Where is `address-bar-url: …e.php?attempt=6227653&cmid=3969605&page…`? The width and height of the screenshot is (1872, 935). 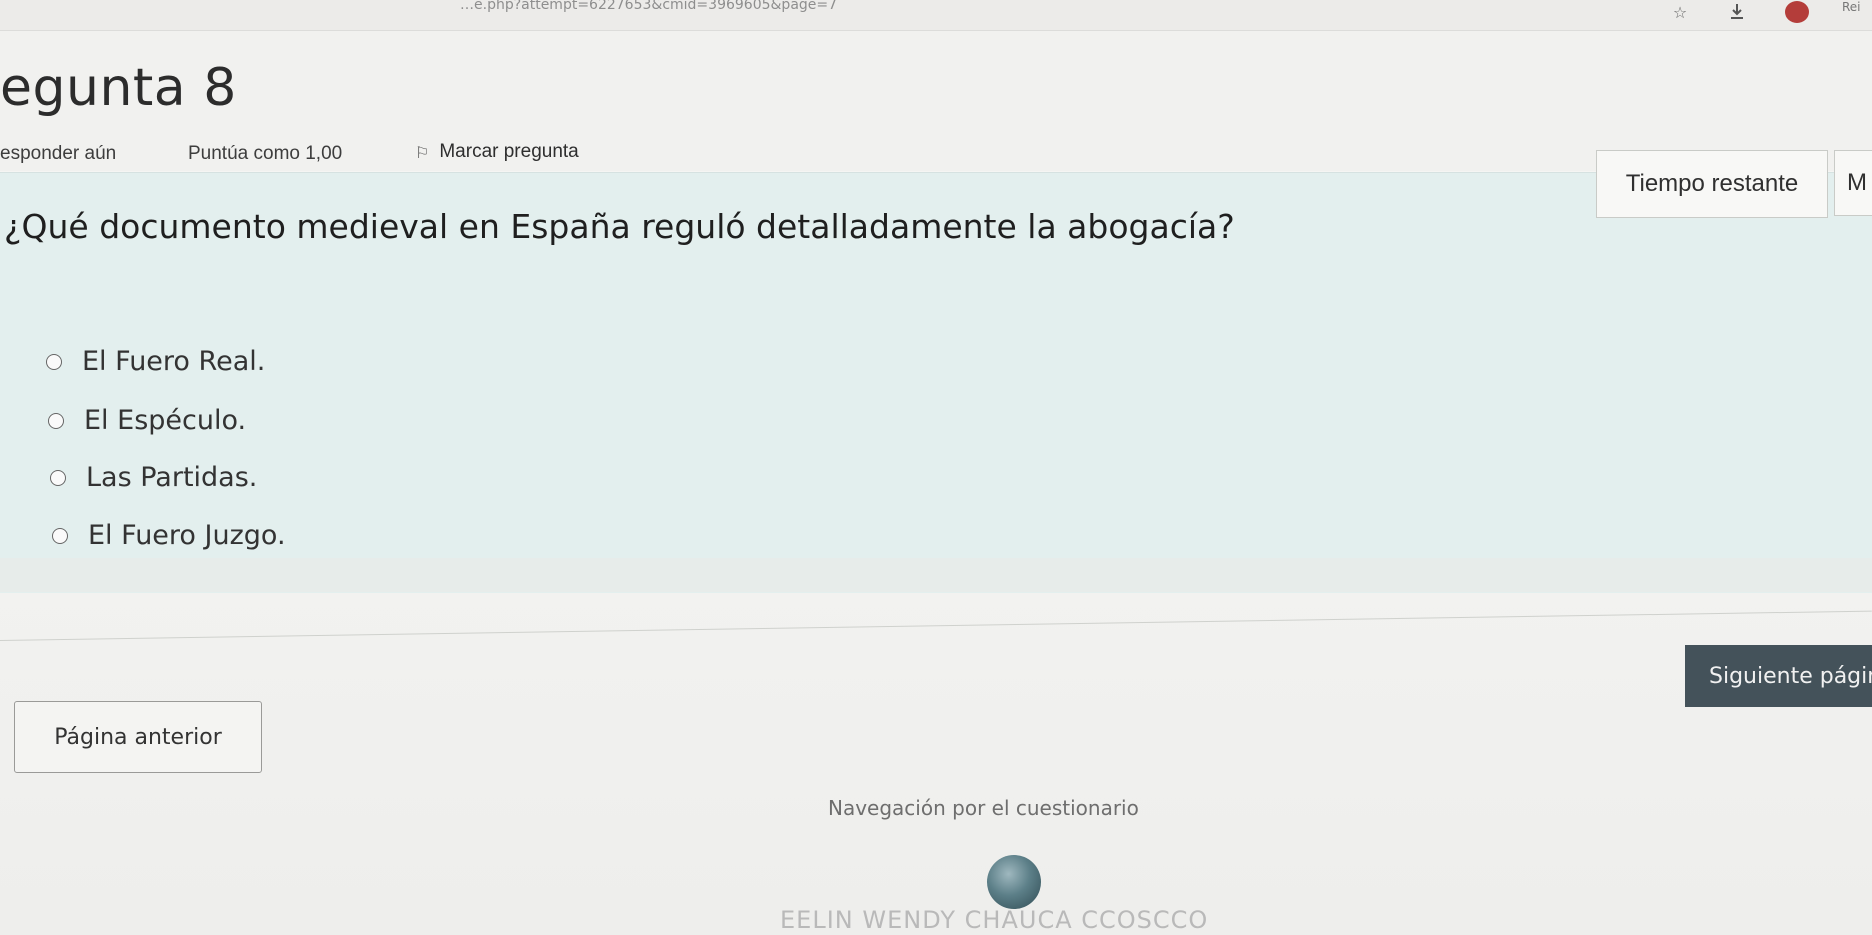 address-bar-url: …e.php?attempt=6227653&cmid=3969605&page… is located at coordinates (648, 7).